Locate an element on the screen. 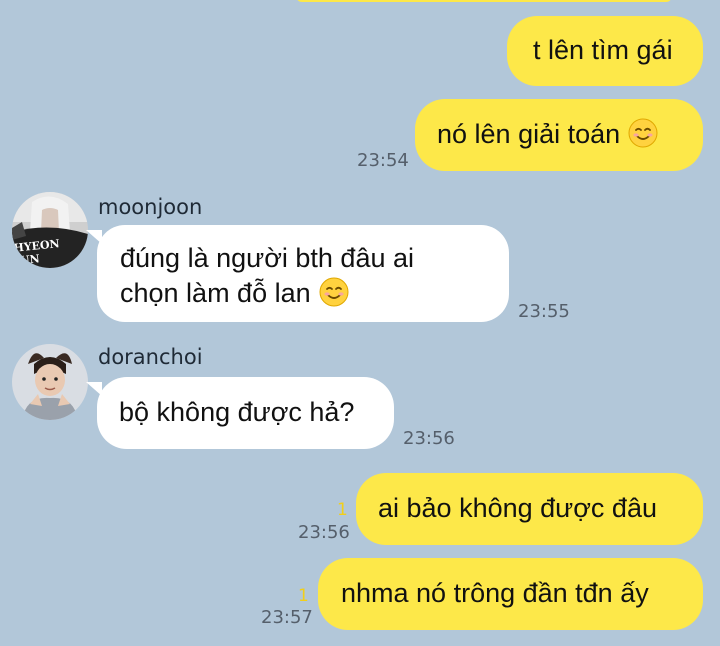  message-timestamp: 23:57 is located at coordinates (287, 617).